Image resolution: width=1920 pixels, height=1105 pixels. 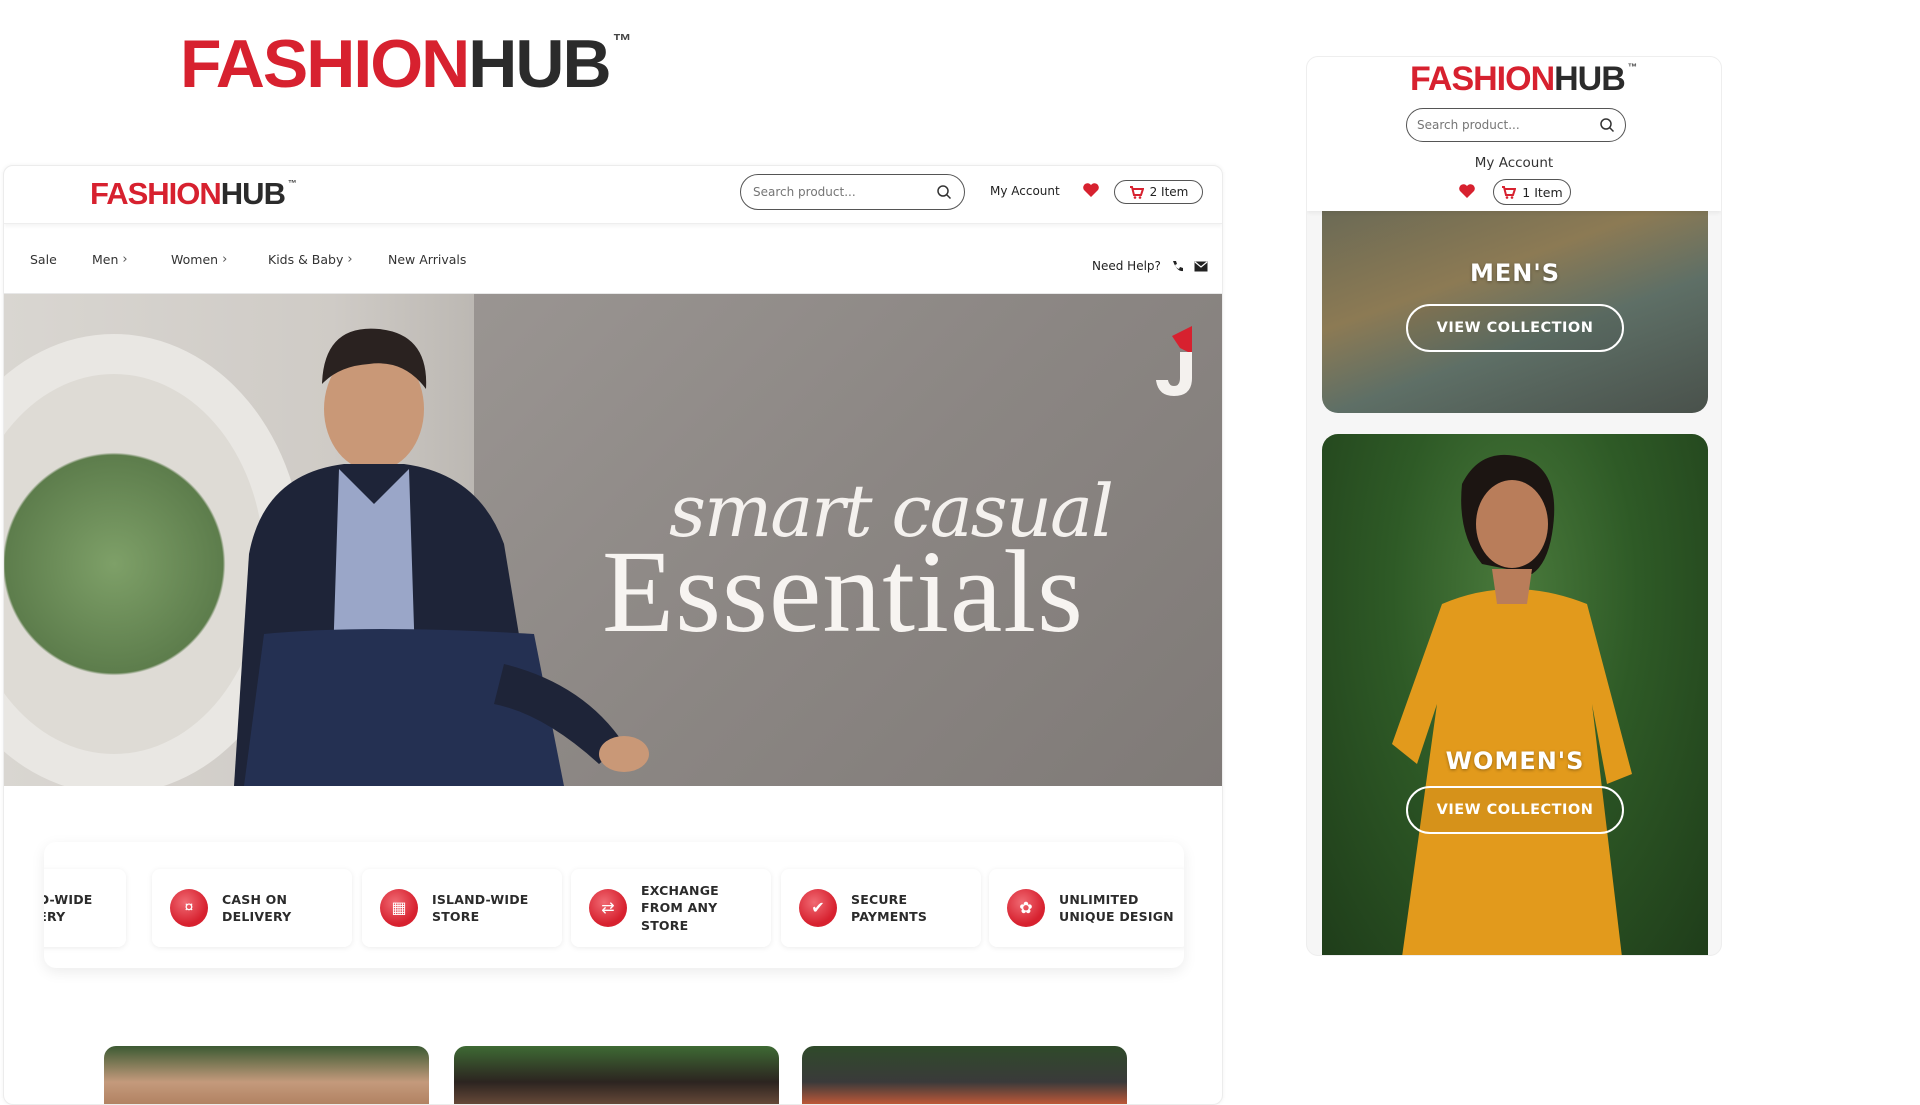 I want to click on desktop-search-box, so click(x=852, y=192).